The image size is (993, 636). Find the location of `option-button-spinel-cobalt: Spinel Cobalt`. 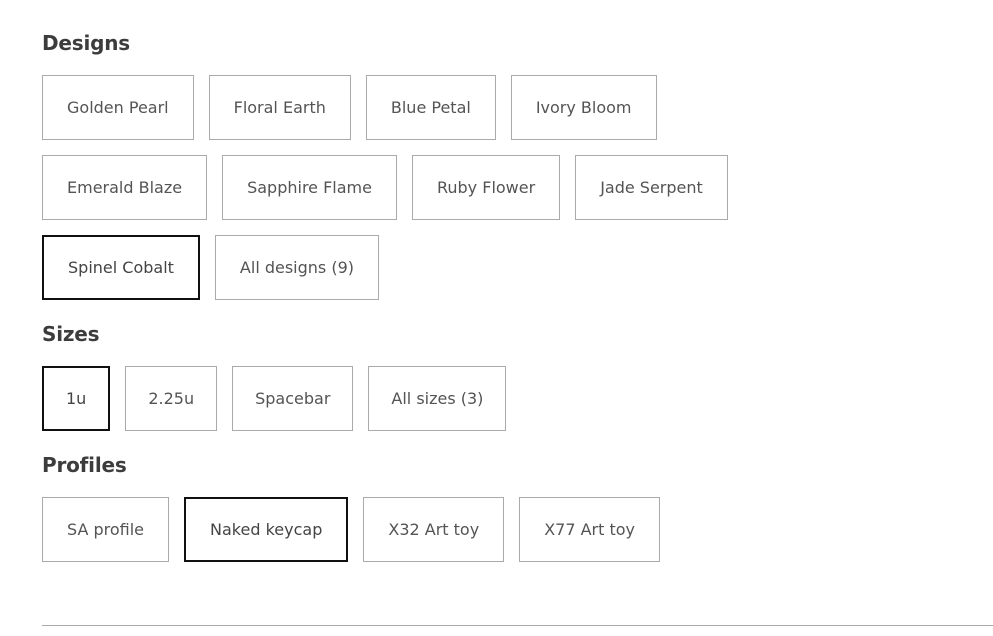

option-button-spinel-cobalt: Spinel Cobalt is located at coordinates (121, 267).